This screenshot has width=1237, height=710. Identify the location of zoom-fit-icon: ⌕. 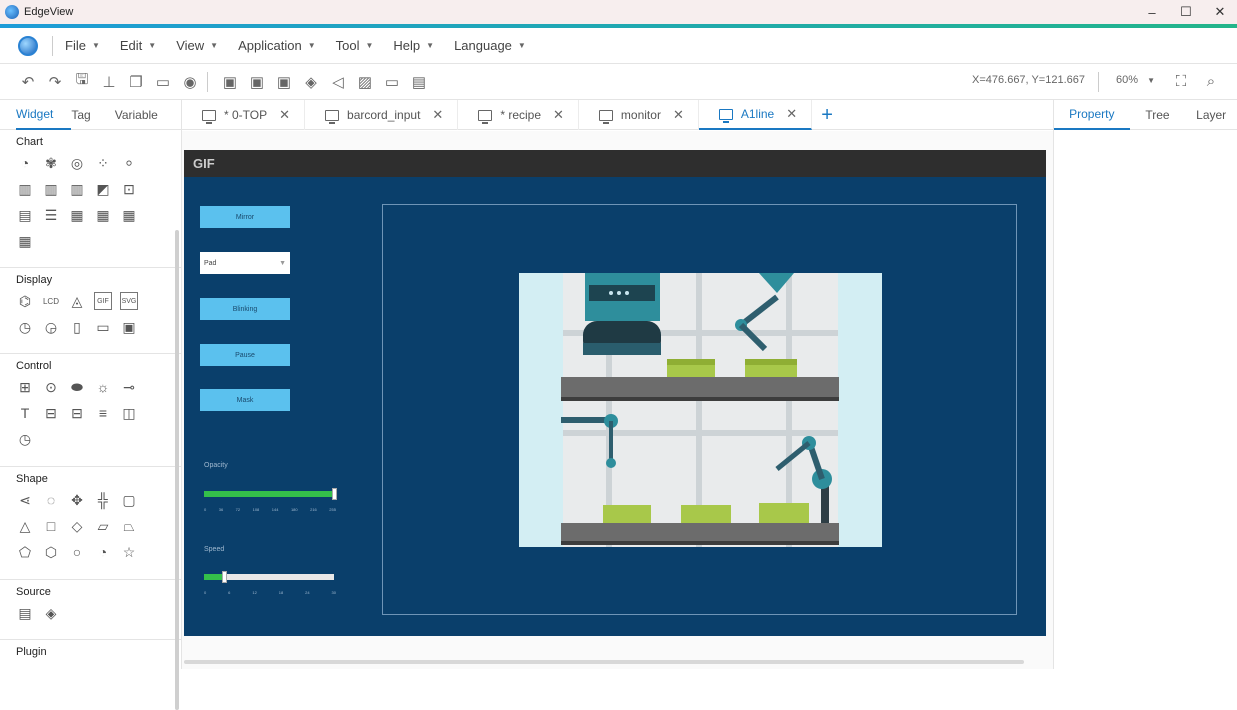
(1211, 81).